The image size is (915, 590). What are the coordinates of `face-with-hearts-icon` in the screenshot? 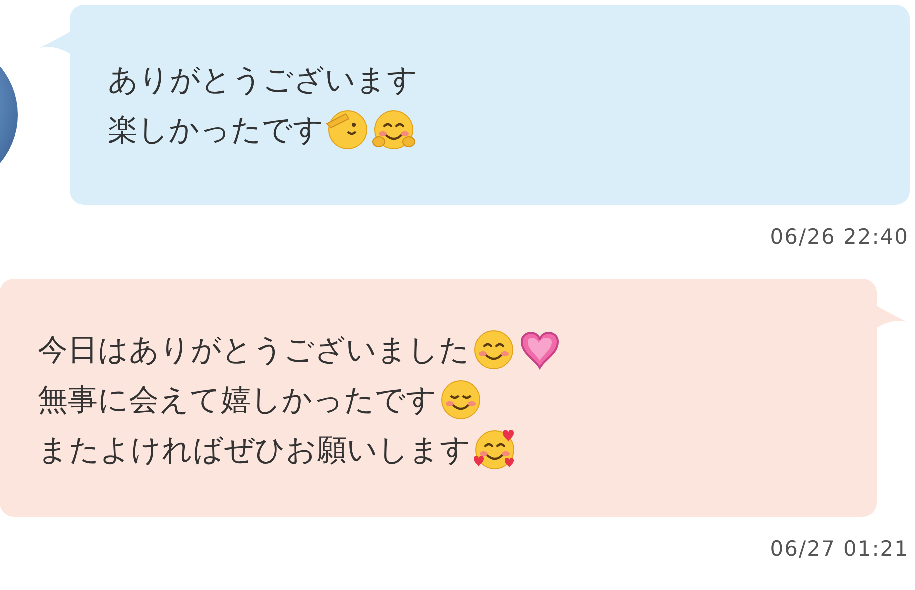 It's located at (495, 450).